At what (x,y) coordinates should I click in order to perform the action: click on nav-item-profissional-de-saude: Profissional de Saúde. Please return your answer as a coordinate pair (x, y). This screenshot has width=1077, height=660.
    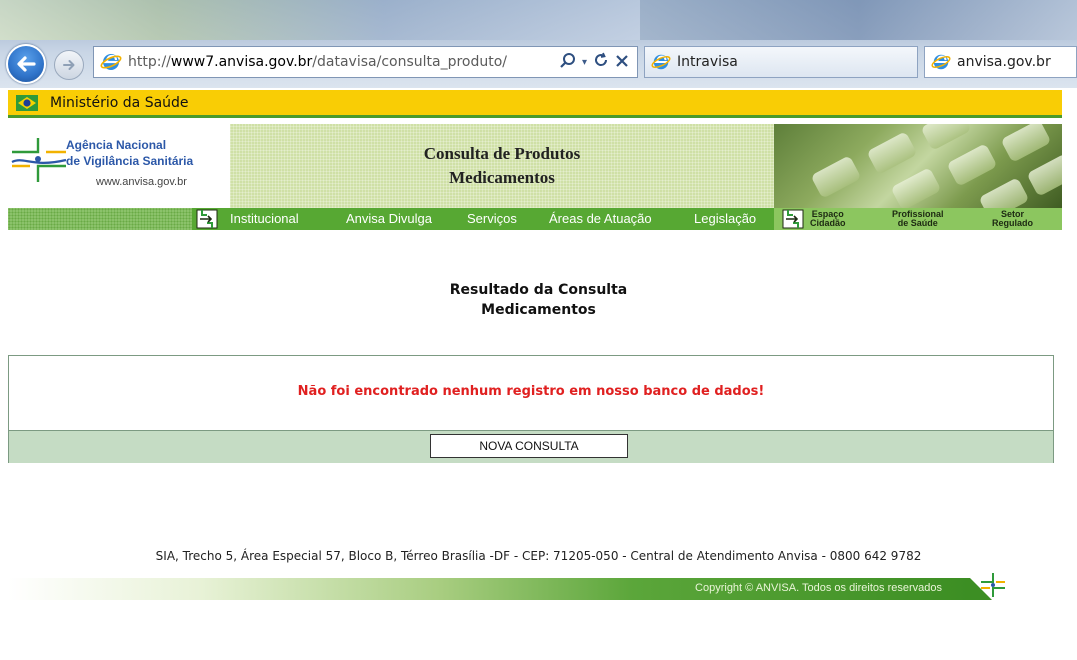
    Looking at the image, I should click on (918, 219).